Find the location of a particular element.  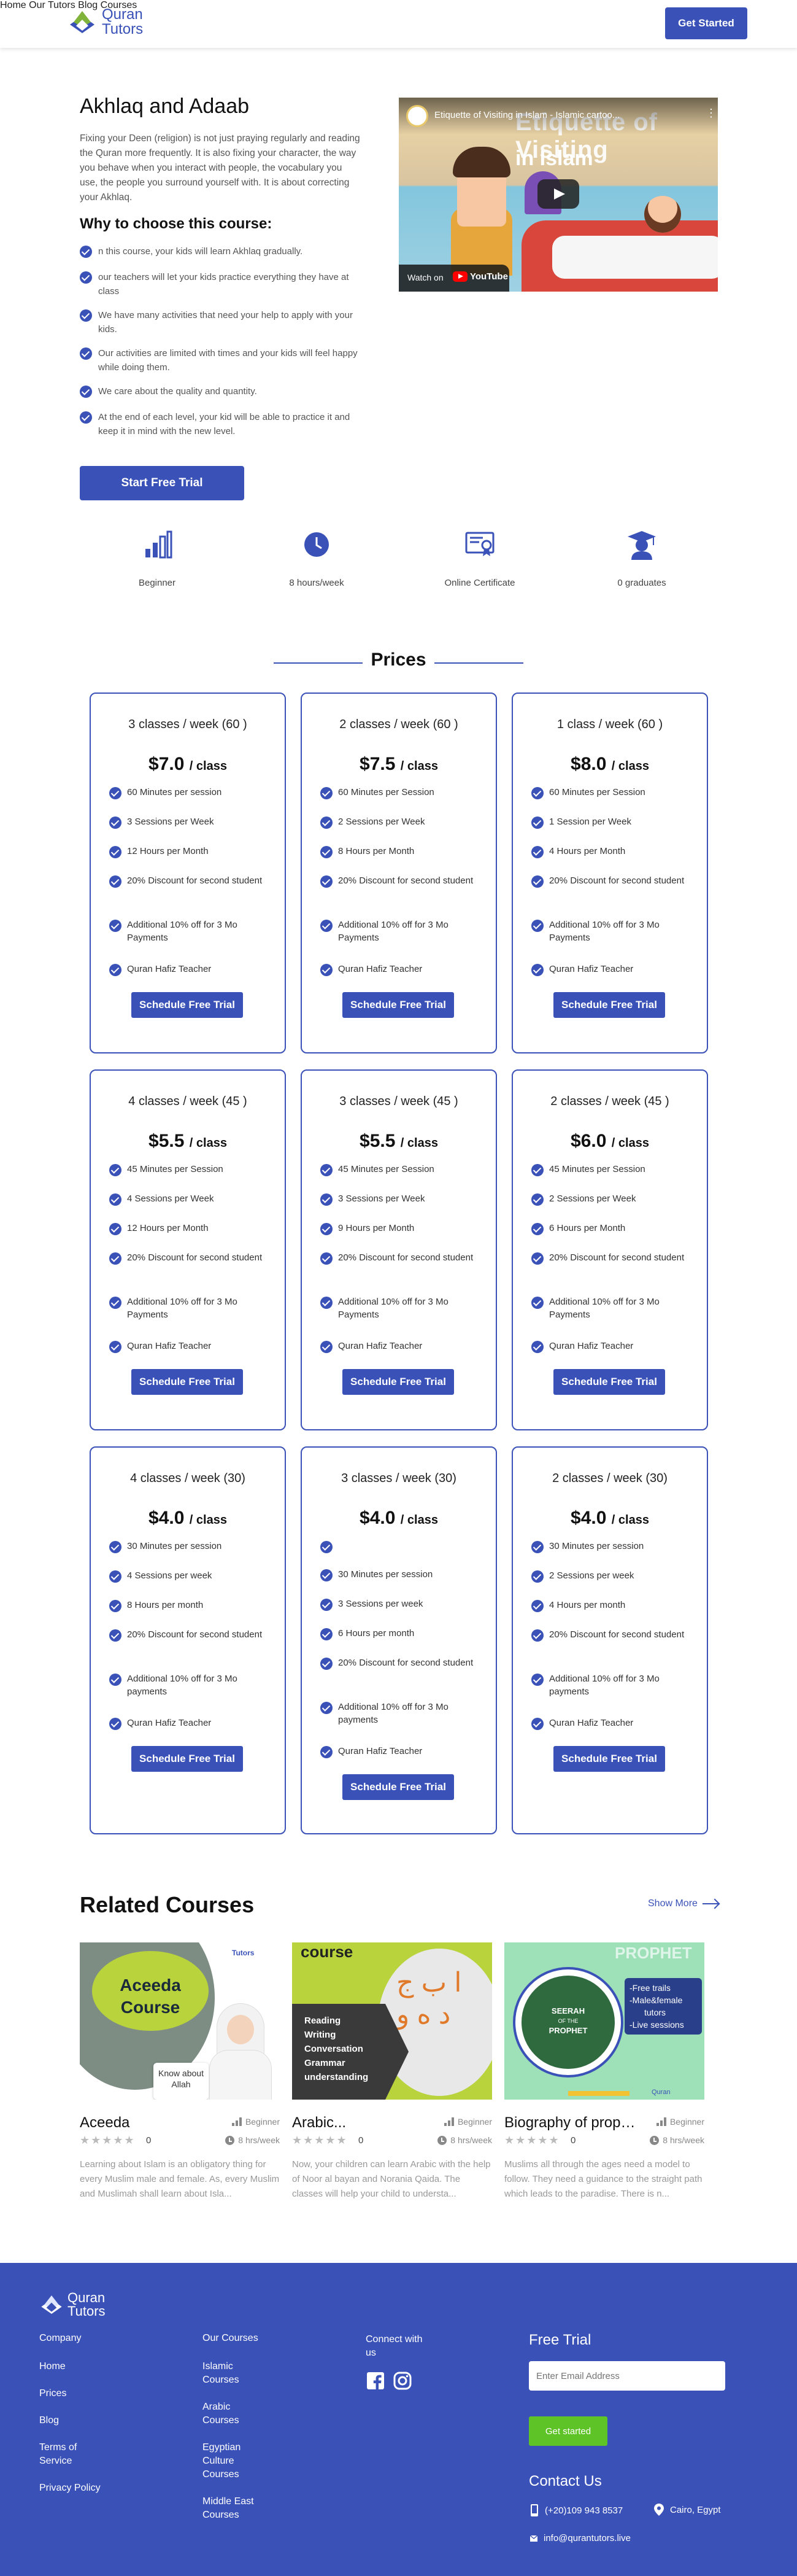

footer-get-started-button: Get started is located at coordinates (568, 2431).